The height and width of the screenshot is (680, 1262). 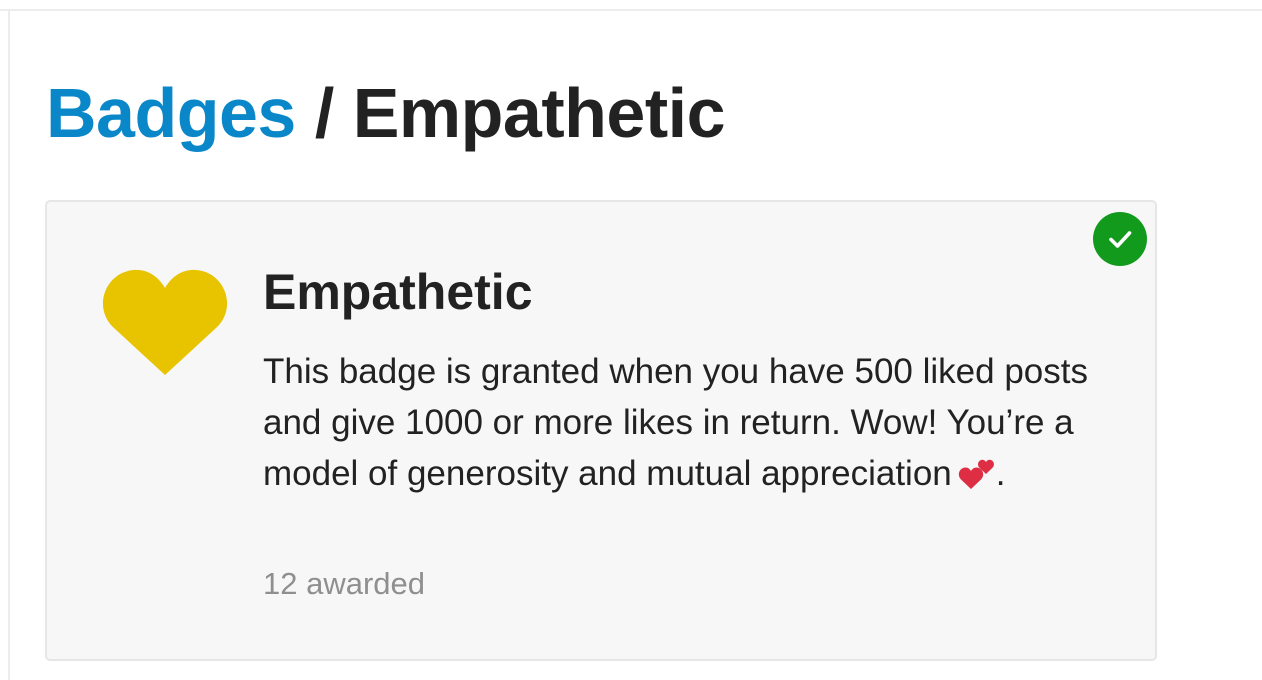 I want to click on badge-description-end: ., so click(x=1000, y=473).